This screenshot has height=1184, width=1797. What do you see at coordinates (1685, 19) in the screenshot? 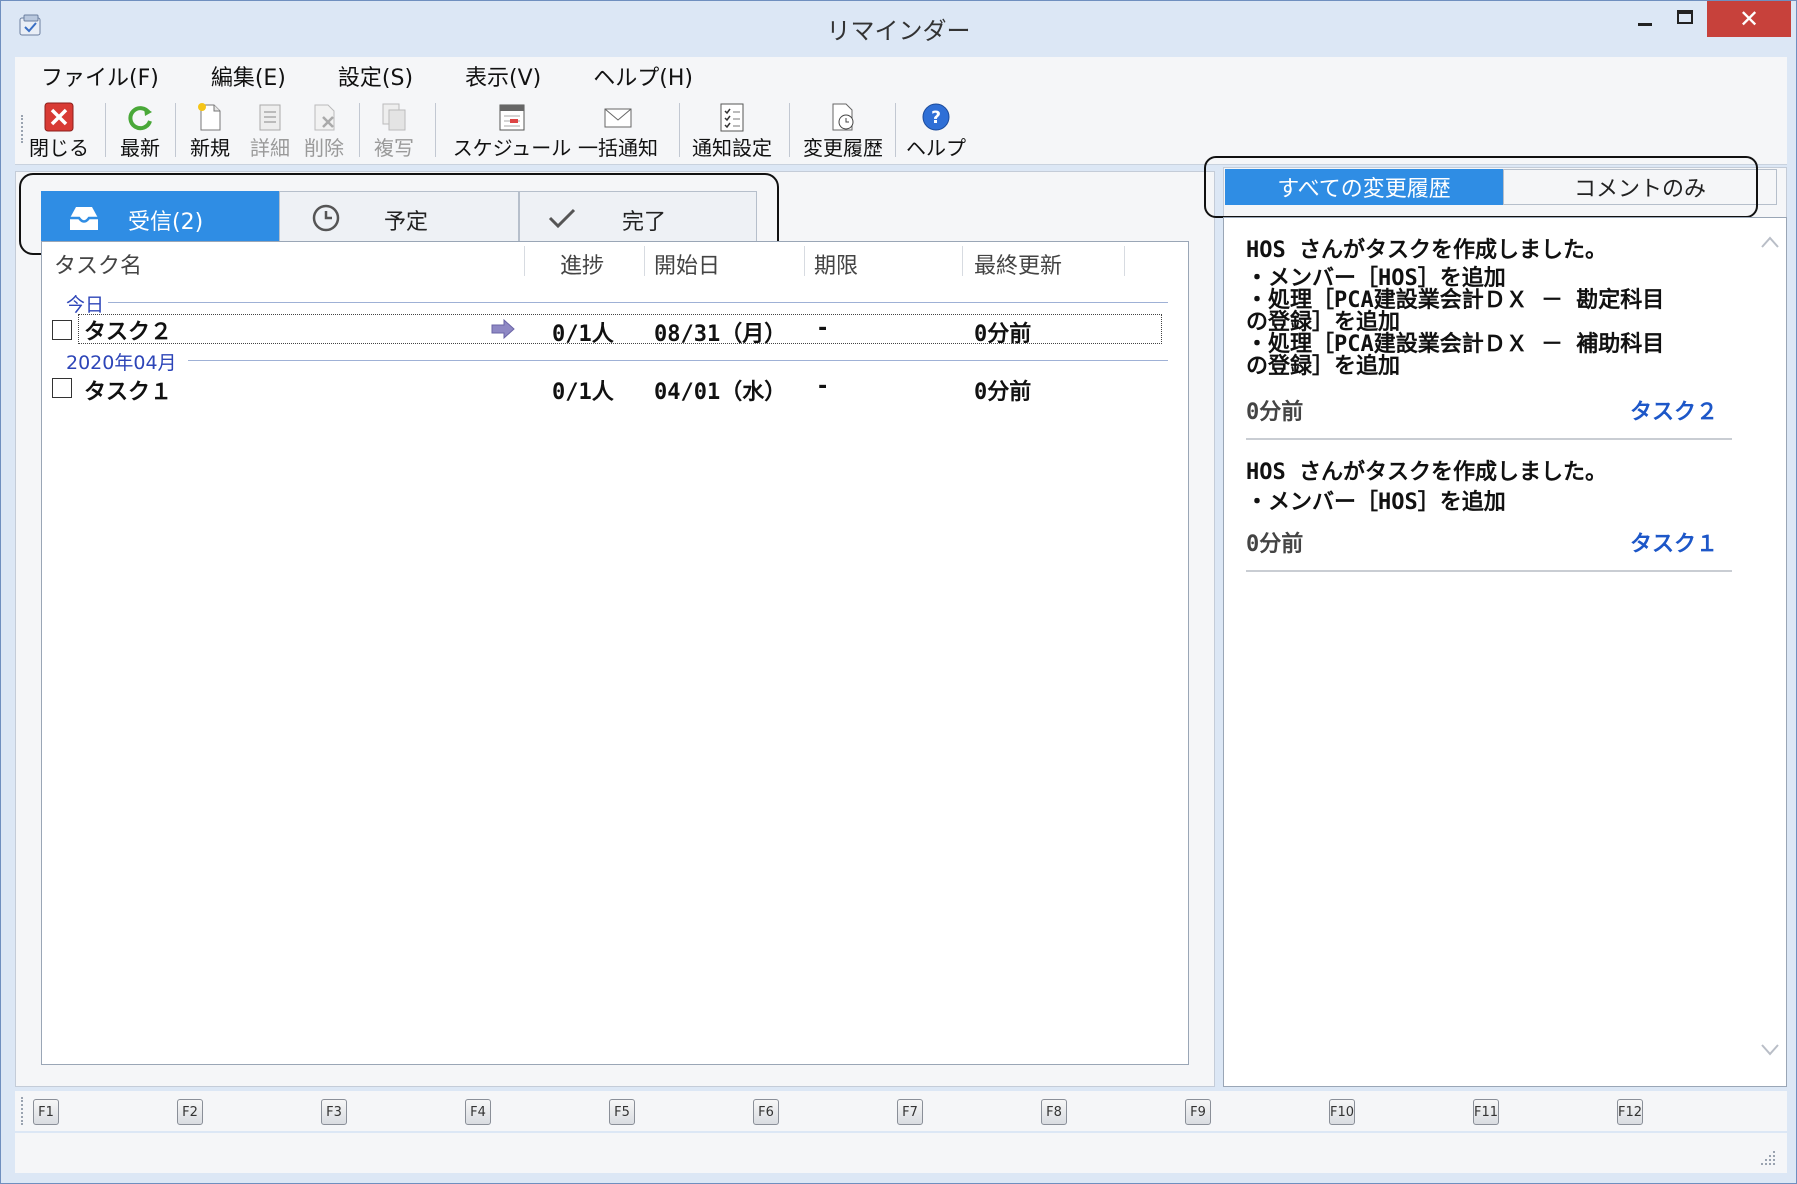
I see `maximize-button` at bounding box center [1685, 19].